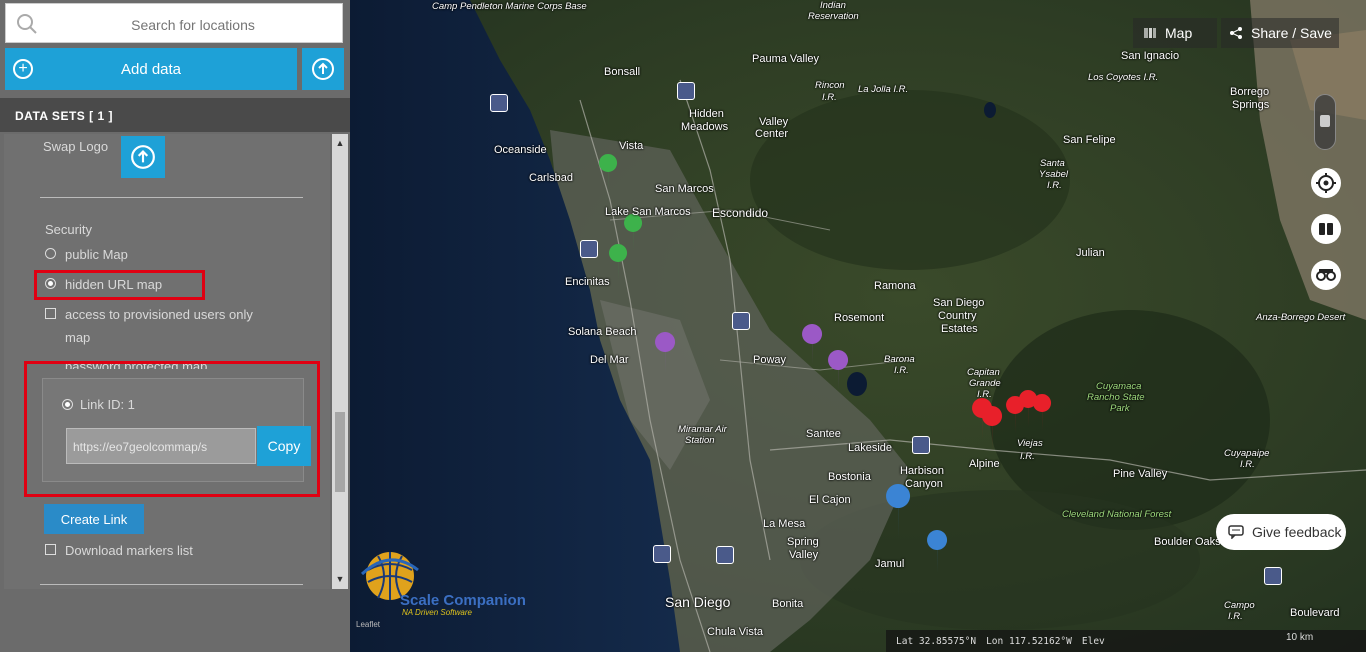 The height and width of the screenshot is (652, 1366). I want to click on place-label: Hidden, so click(706, 114).